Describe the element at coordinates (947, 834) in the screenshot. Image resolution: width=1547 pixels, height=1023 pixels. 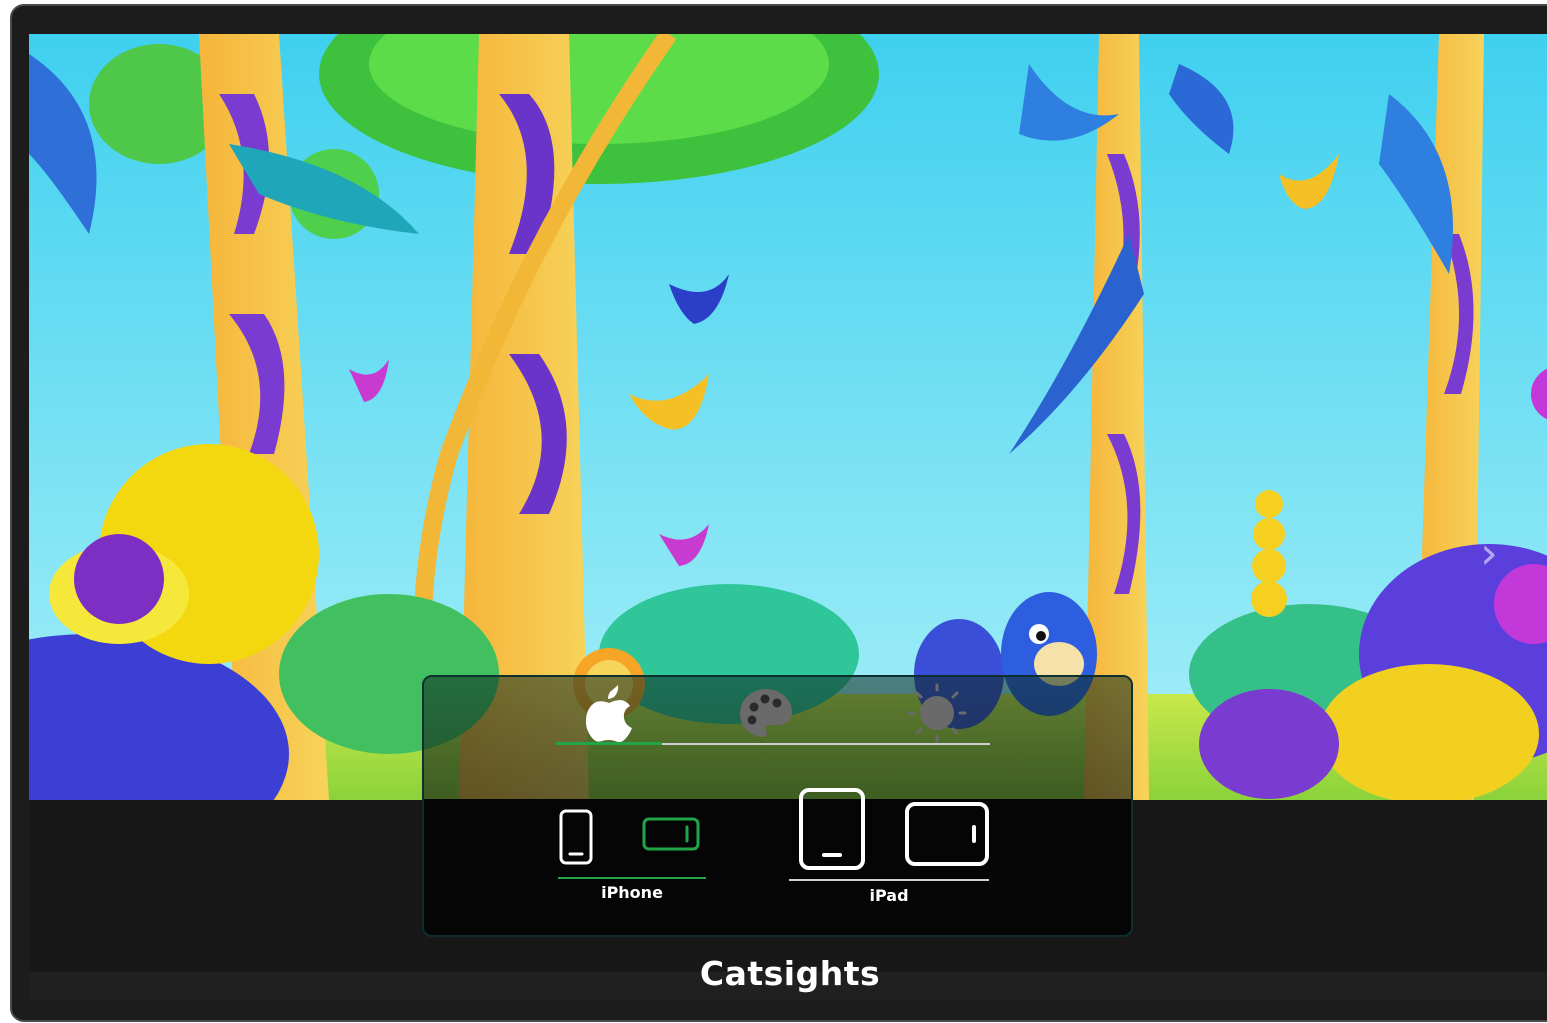
I see `tablet-landscape-icon` at that location.